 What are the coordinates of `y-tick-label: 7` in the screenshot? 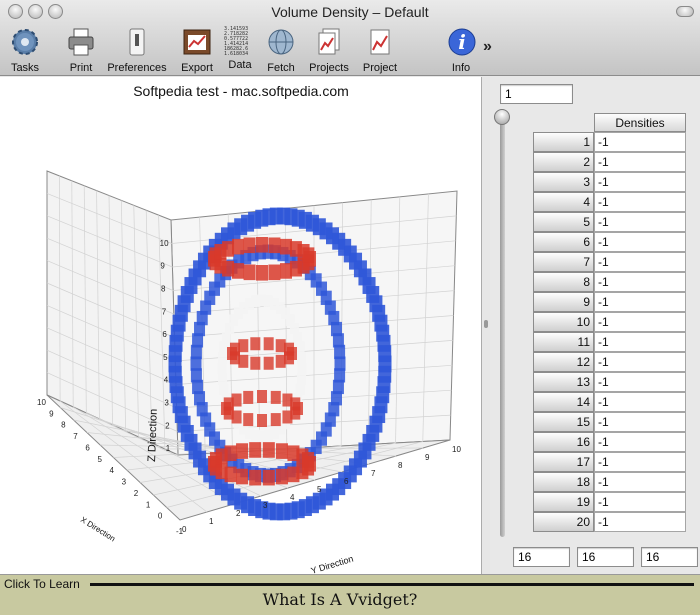 It's located at (373, 473).